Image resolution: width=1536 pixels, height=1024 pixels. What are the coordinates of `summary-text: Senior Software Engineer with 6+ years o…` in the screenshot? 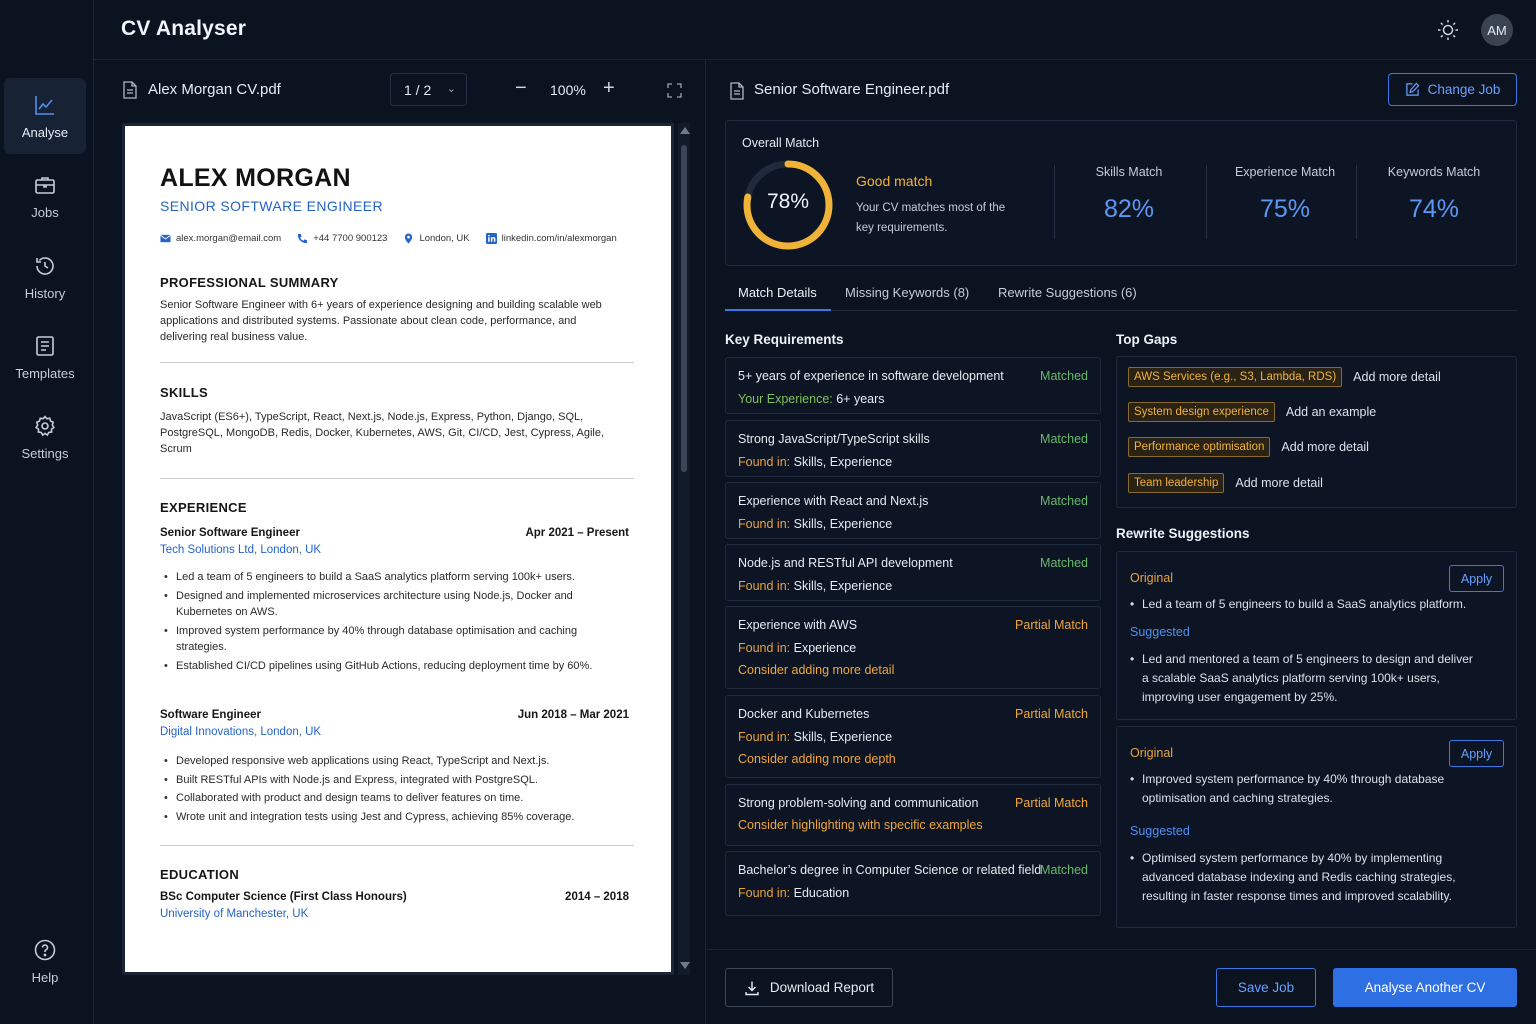 It's located at (381, 321).